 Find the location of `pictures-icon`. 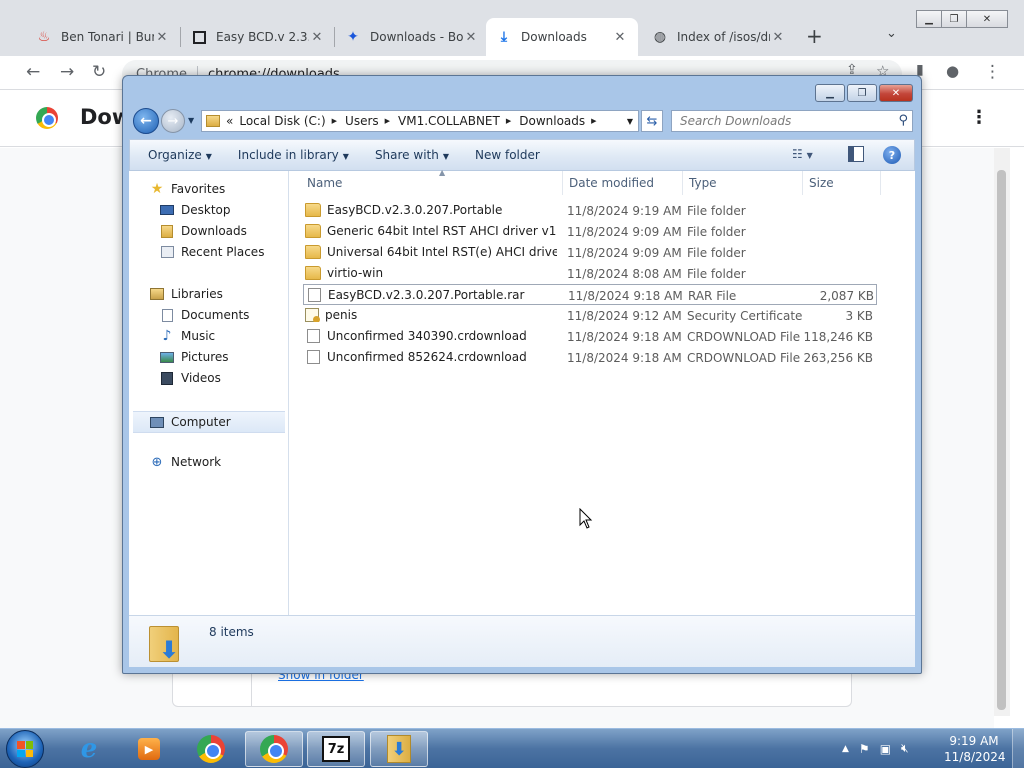

pictures-icon is located at coordinates (167, 357).